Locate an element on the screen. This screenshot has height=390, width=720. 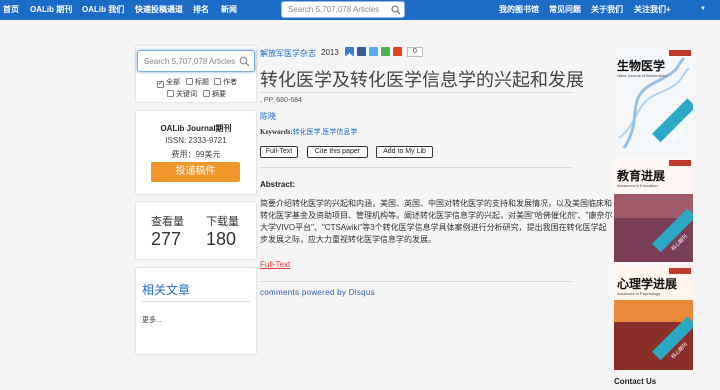
star-icon is located at coordinates (349, 53).